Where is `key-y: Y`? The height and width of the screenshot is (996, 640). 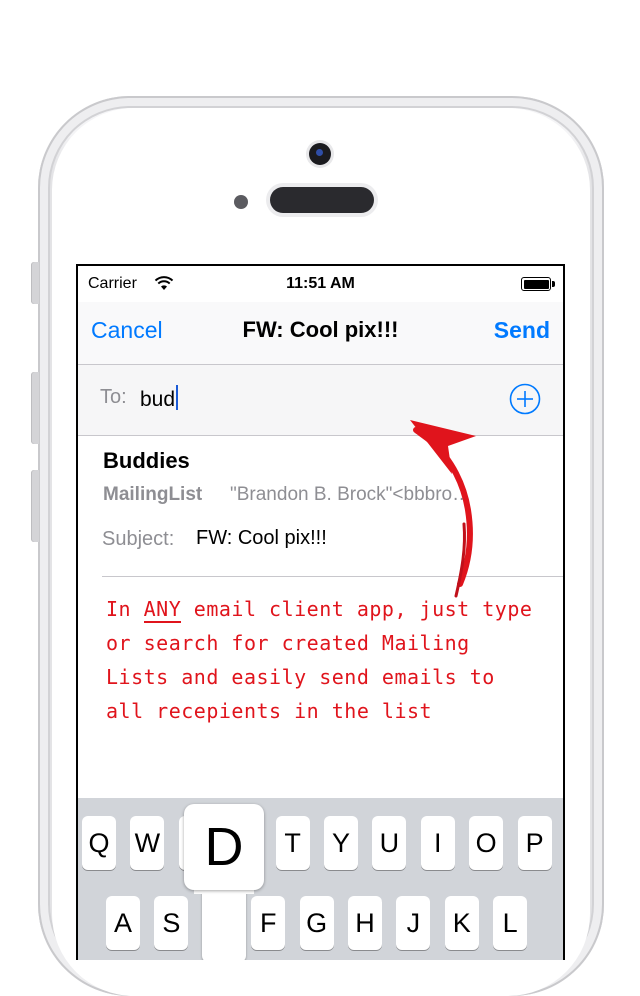 key-y: Y is located at coordinates (341, 843).